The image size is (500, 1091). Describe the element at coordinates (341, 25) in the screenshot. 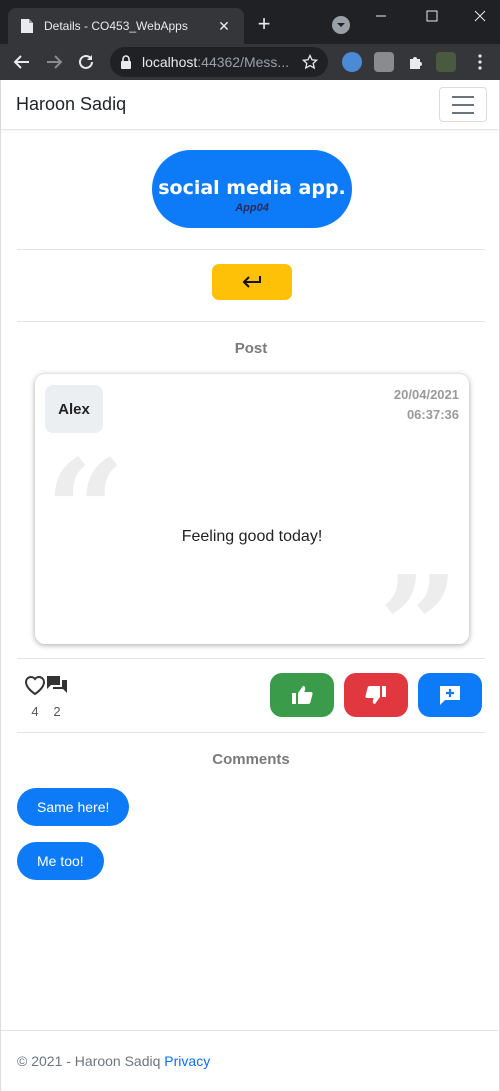

I see `tab-search-icon` at that location.